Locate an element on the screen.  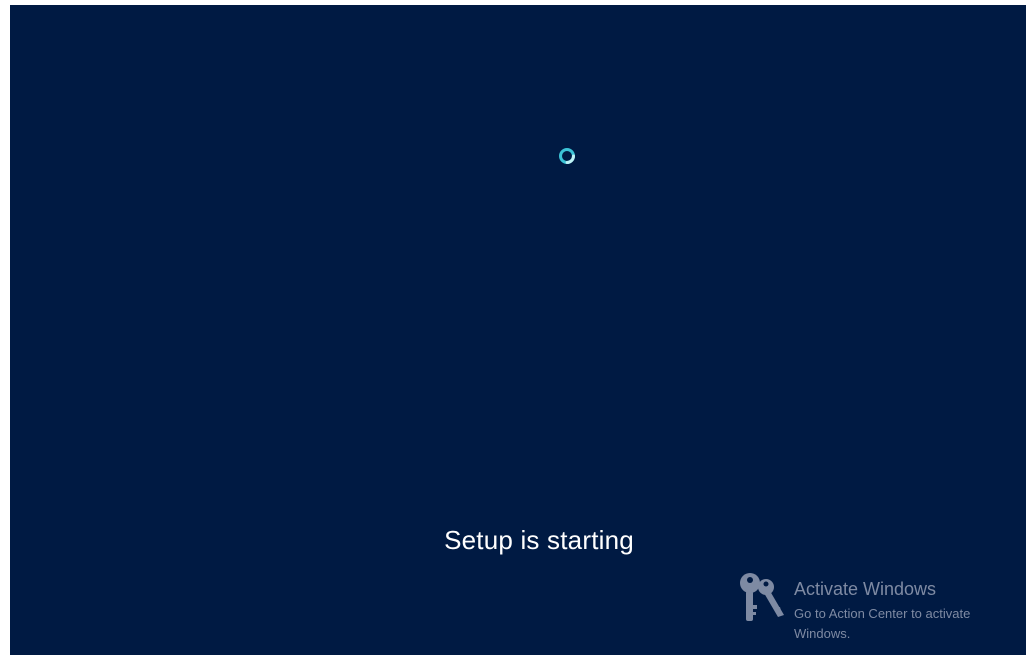
activate-windows-subtitle: Go to Action Center to activate Windows. is located at coordinates (882, 623).